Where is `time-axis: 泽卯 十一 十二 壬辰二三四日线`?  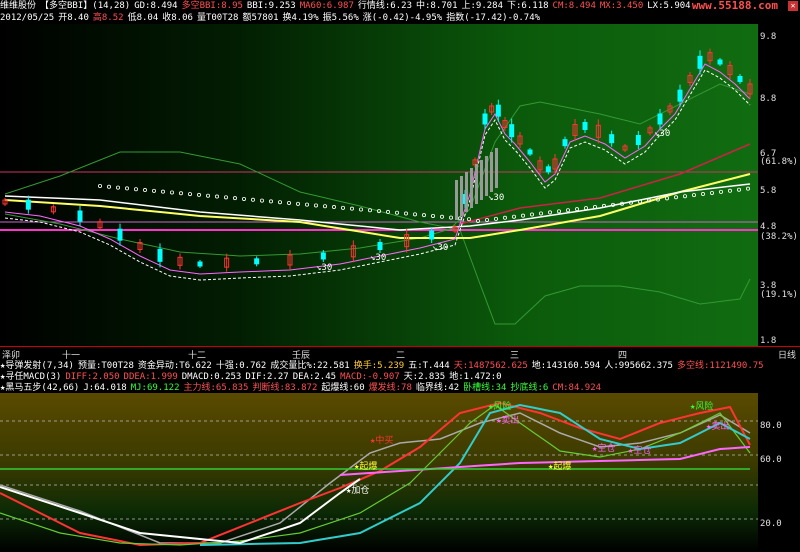 time-axis: 泽卯 十一 十二 壬辰二三四日线 is located at coordinates (400, 353).